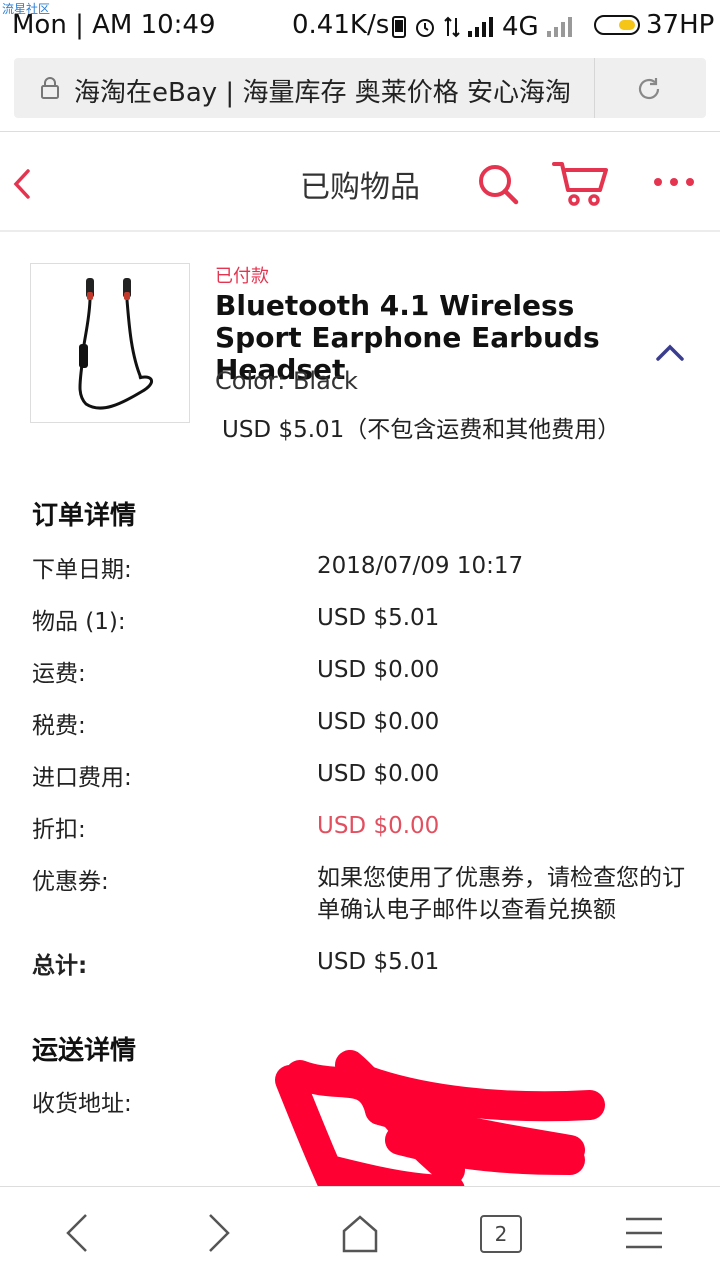  Describe the element at coordinates (617, 25) in the screenshot. I see `battery-icon` at that location.